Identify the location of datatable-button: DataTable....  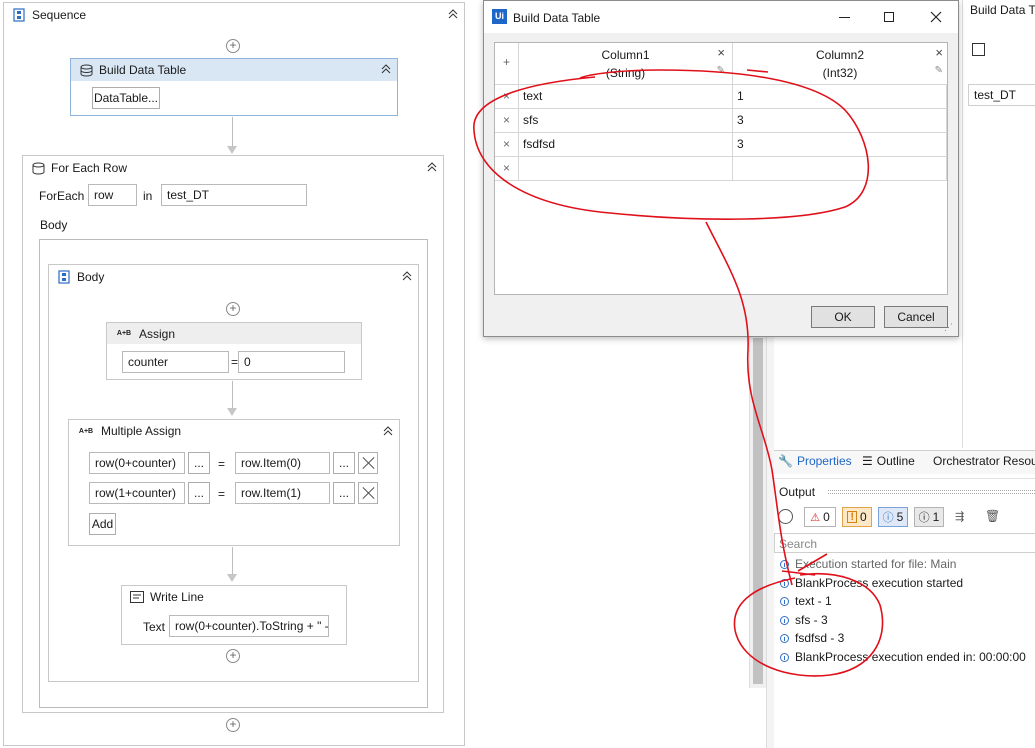
(126, 98).